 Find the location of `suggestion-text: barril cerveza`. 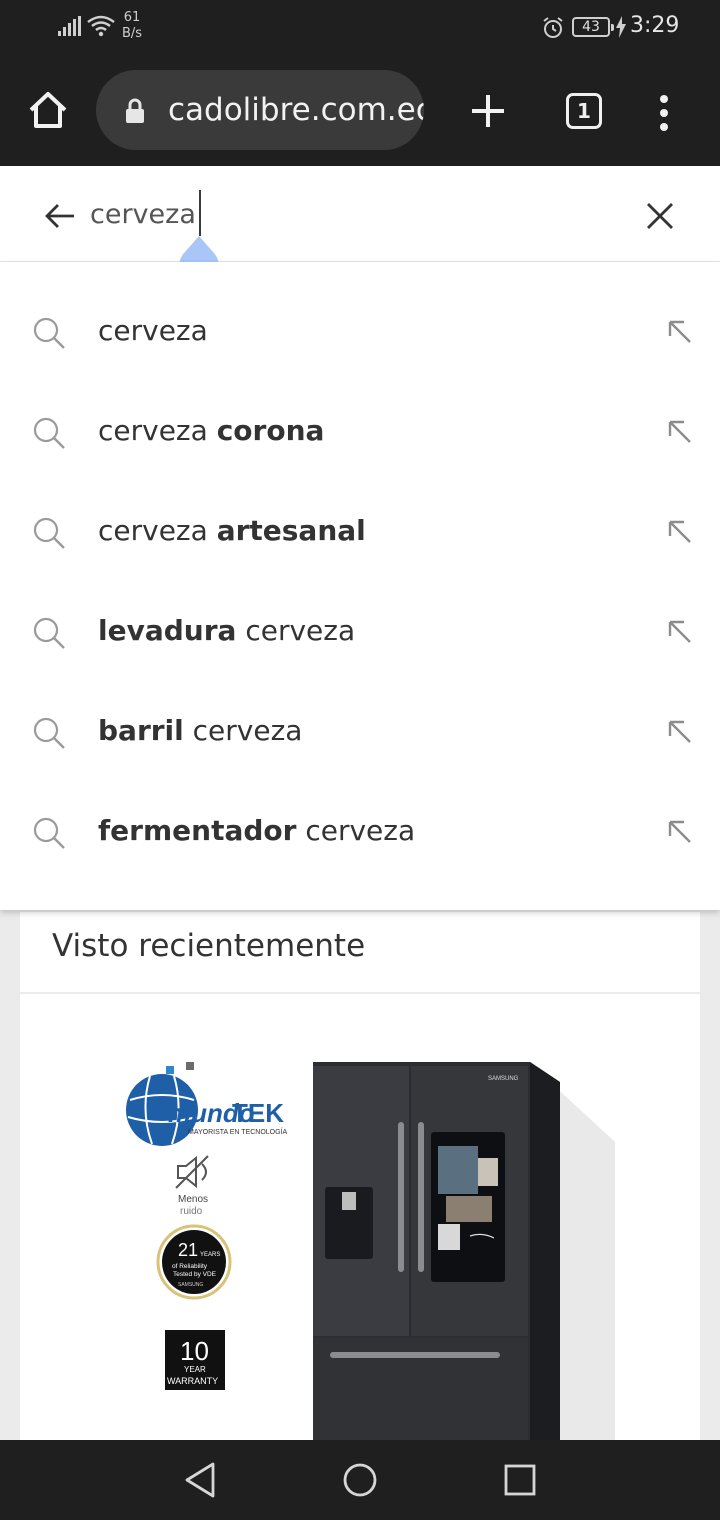

suggestion-text: barril cerveza is located at coordinates (200, 730).